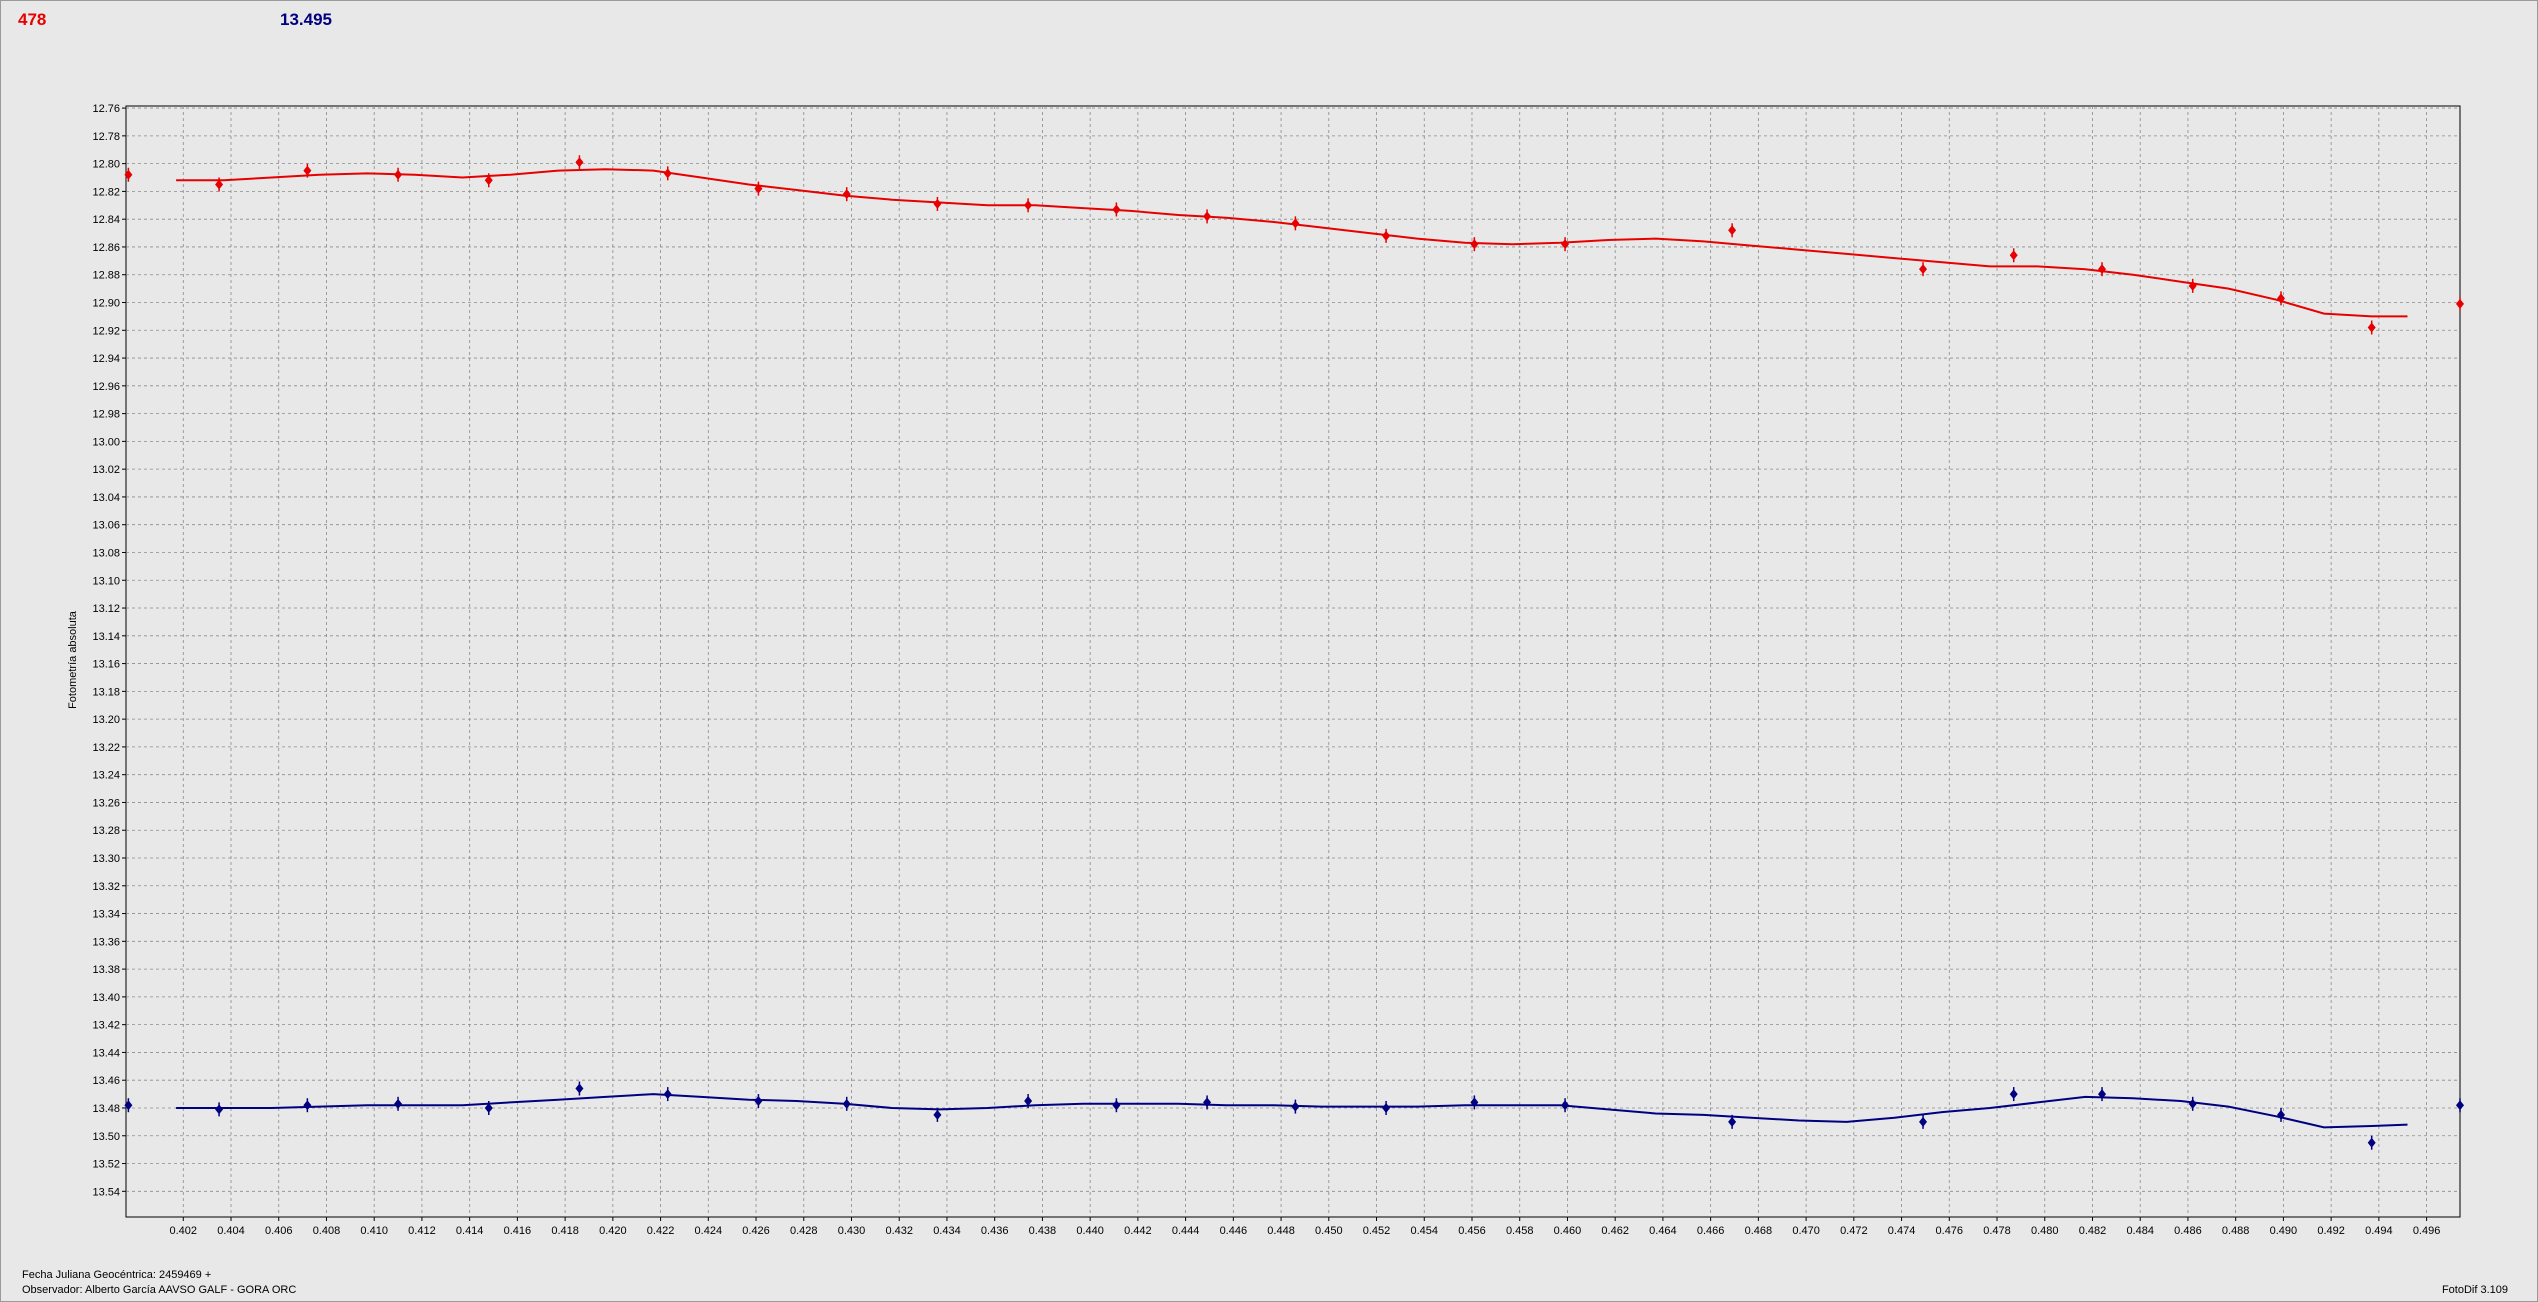  I want to click on y-tick-label: 13.16, so click(106, 665).